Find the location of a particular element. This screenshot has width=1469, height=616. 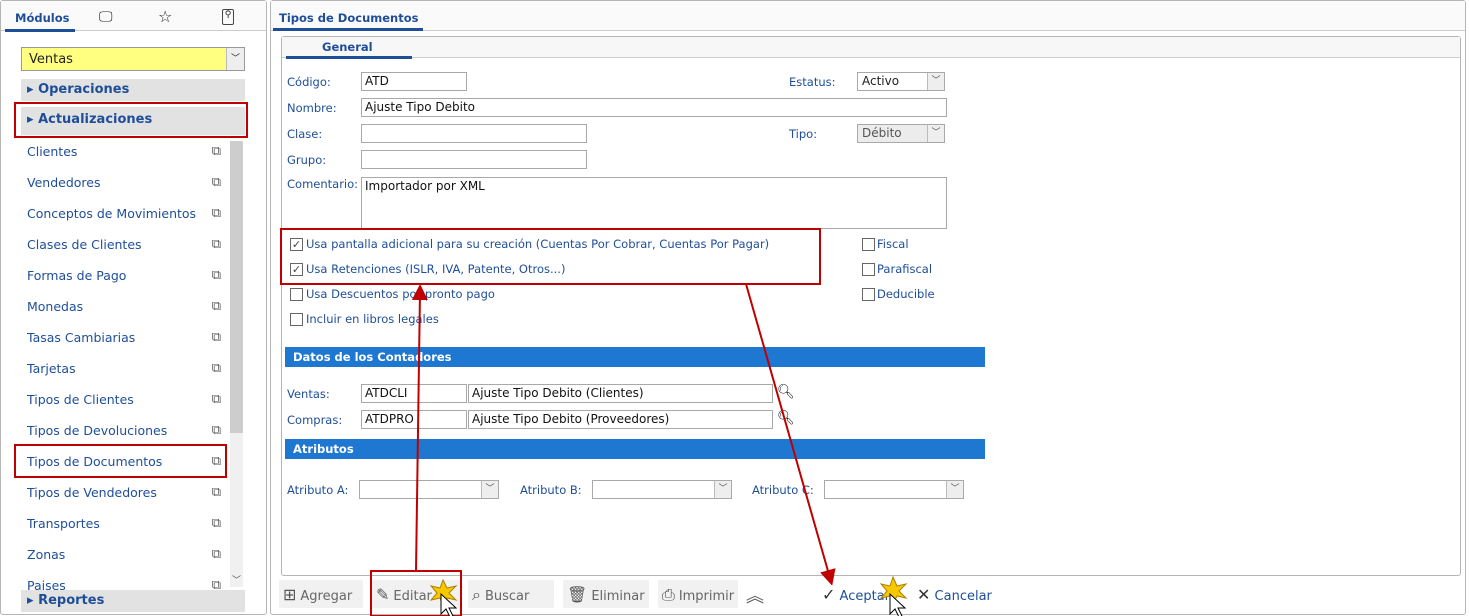

arrow-to-checks is located at coordinates (419, 428).